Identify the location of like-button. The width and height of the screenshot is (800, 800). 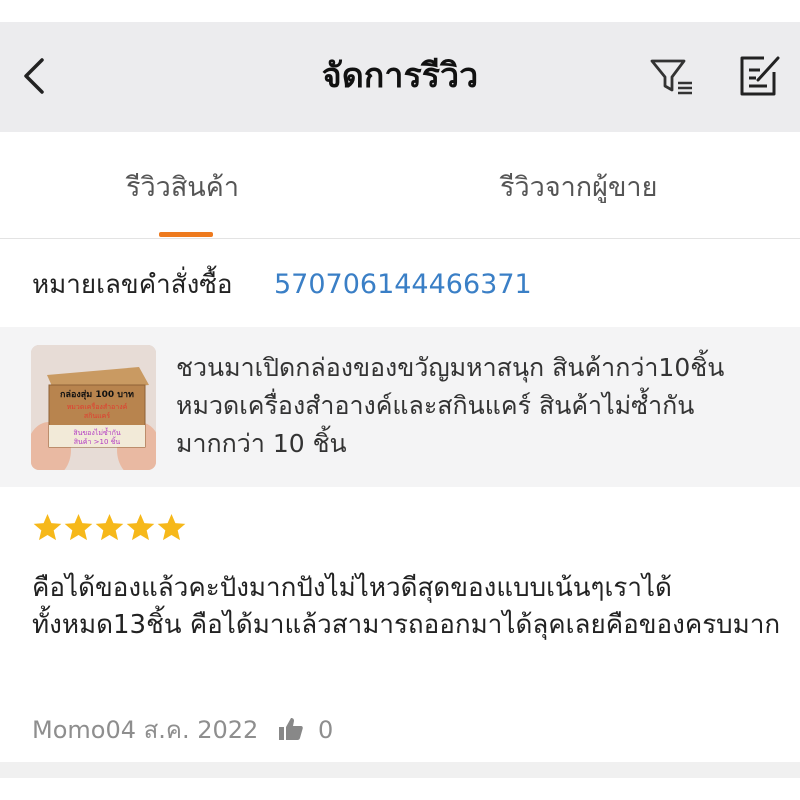
(291, 729).